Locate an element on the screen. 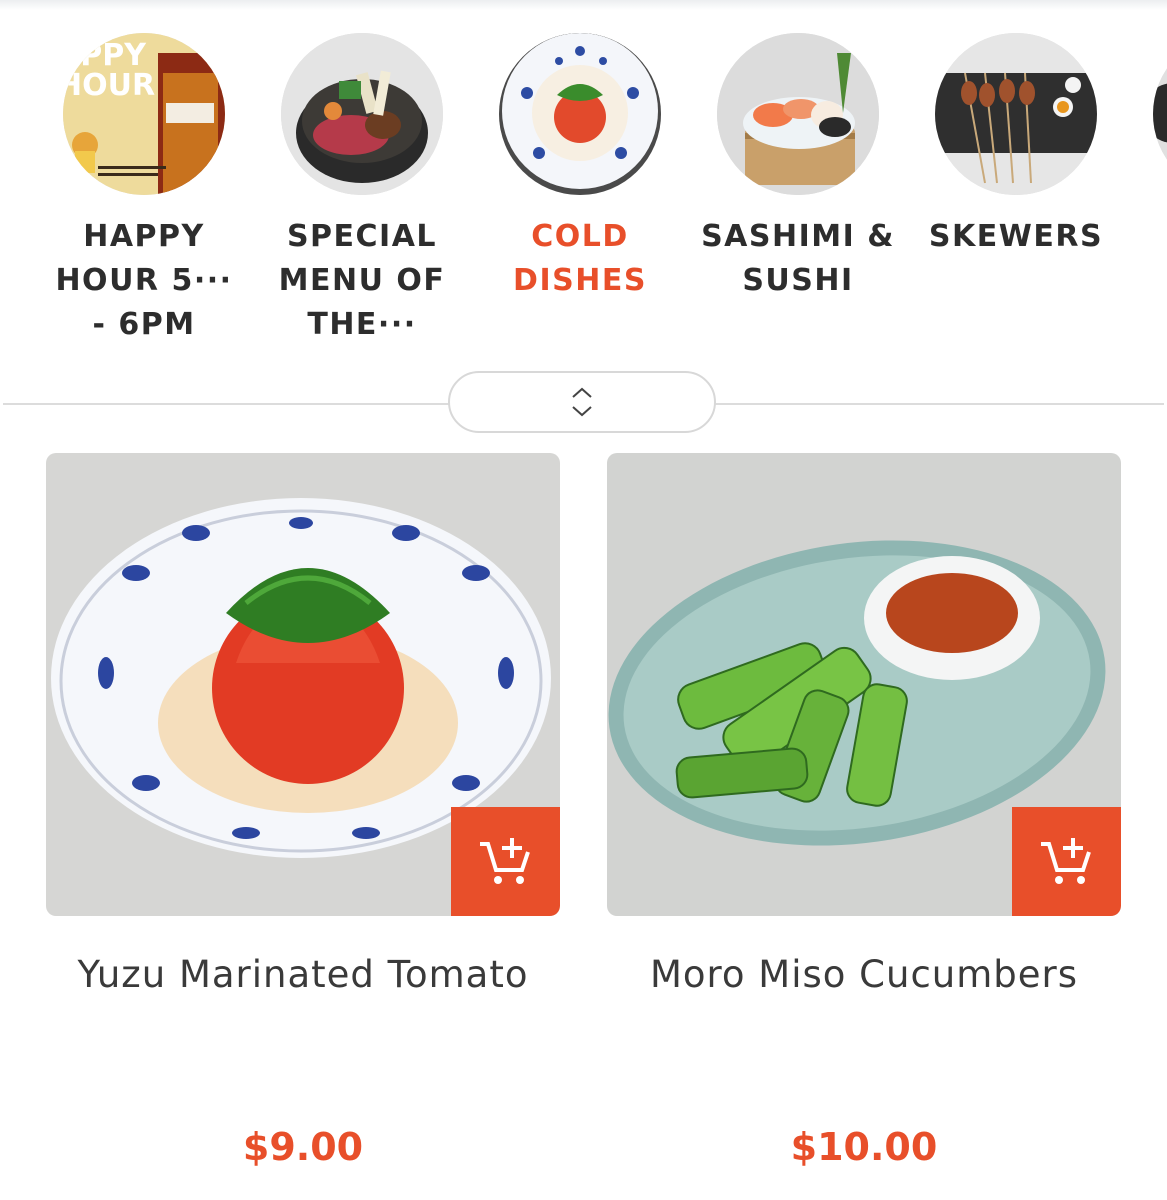 The image size is (1167, 1200). category-image is located at coordinates (1160, 114).